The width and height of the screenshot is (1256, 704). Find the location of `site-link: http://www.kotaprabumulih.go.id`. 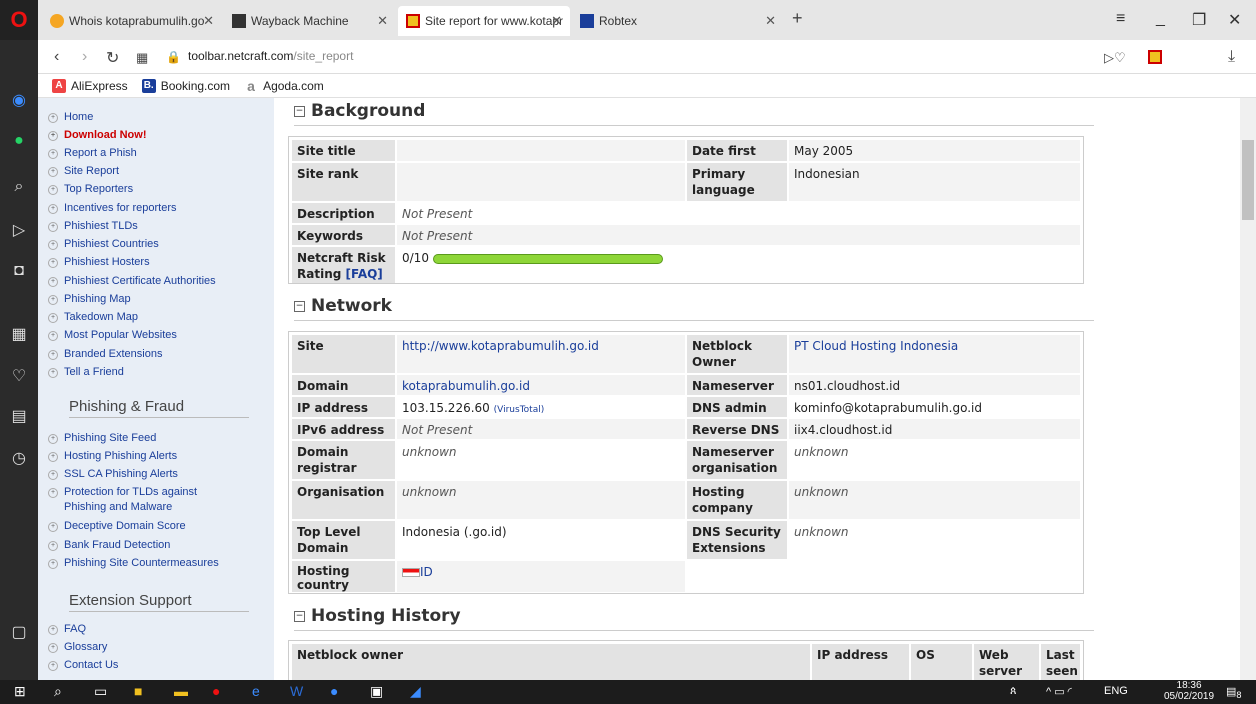

site-link: http://www.kotaprabumulih.go.id is located at coordinates (500, 346).